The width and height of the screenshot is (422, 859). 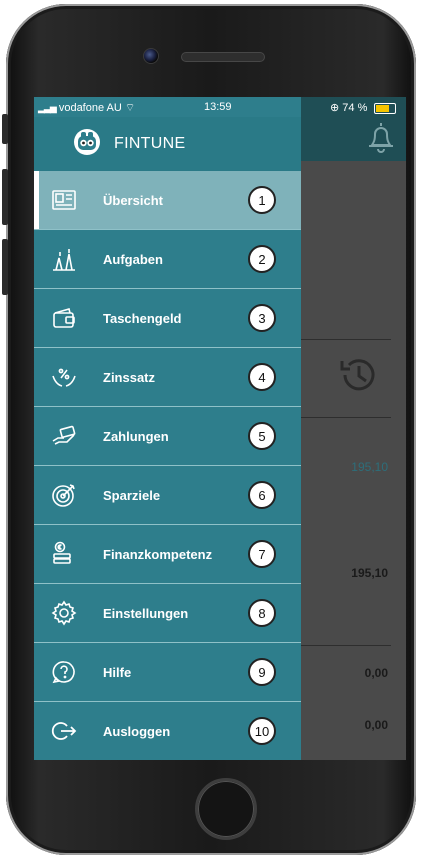 What do you see at coordinates (167, 200) in the screenshot?
I see `menu-item-uebersicht: Übersicht 1` at bounding box center [167, 200].